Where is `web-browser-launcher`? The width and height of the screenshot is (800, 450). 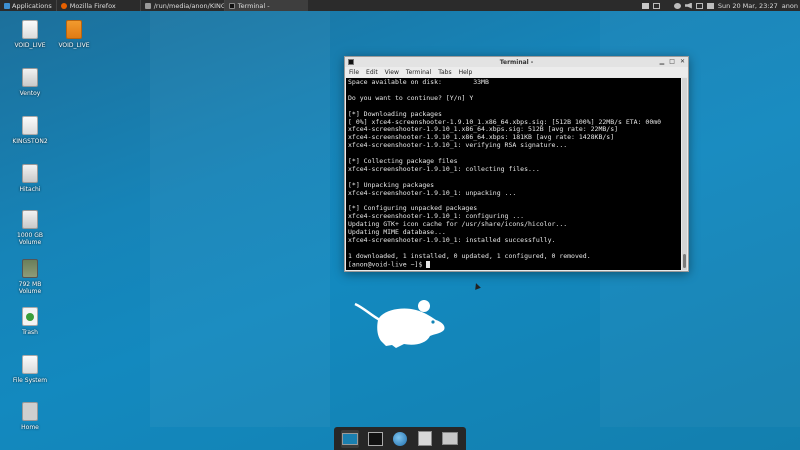 web-browser-launcher is located at coordinates (400, 439).